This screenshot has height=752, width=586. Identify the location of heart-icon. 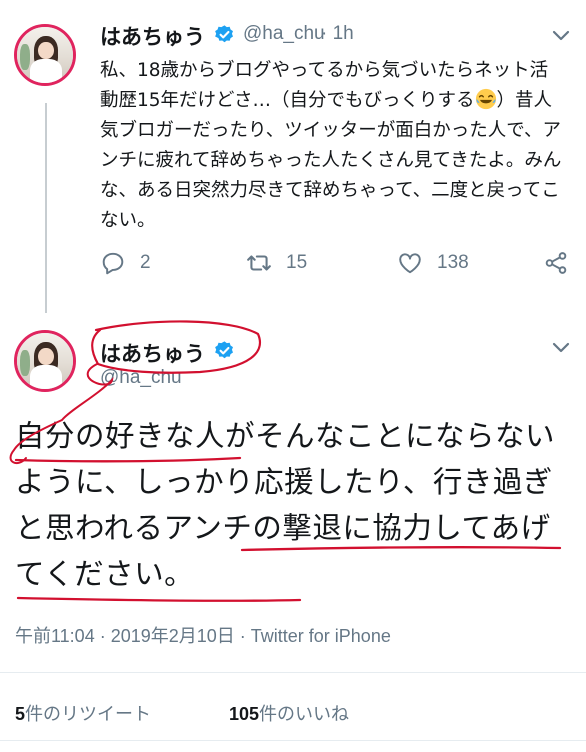
(410, 263).